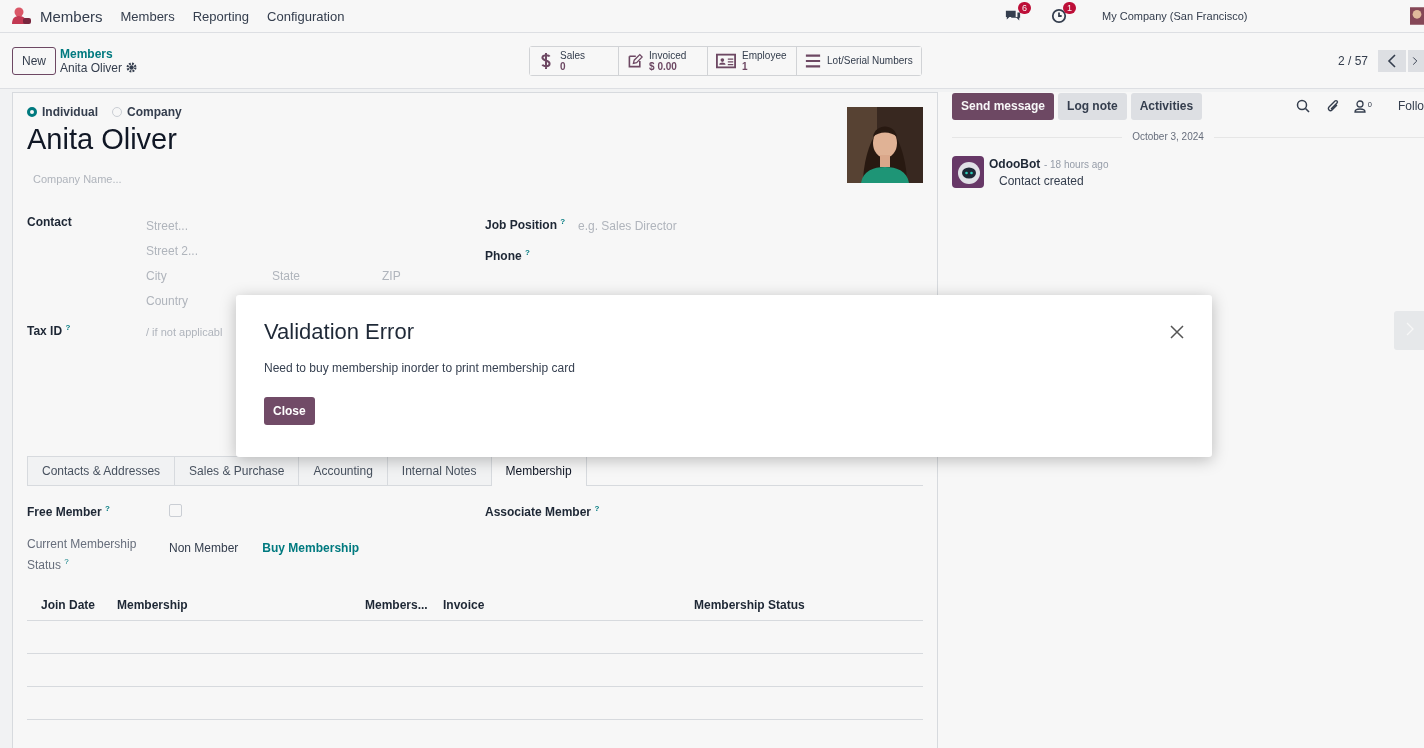 This screenshot has height=748, width=1424. I want to click on column-header: Invoice, so click(561, 605).